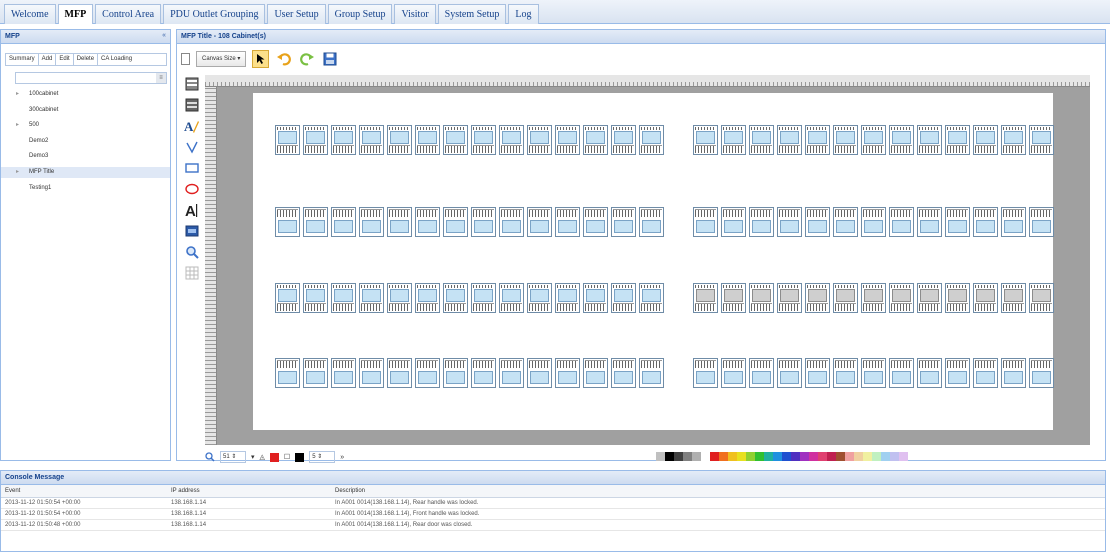 The height and width of the screenshot is (552, 1110). What do you see at coordinates (185, 59) in the screenshot?
I see `page-icon` at bounding box center [185, 59].